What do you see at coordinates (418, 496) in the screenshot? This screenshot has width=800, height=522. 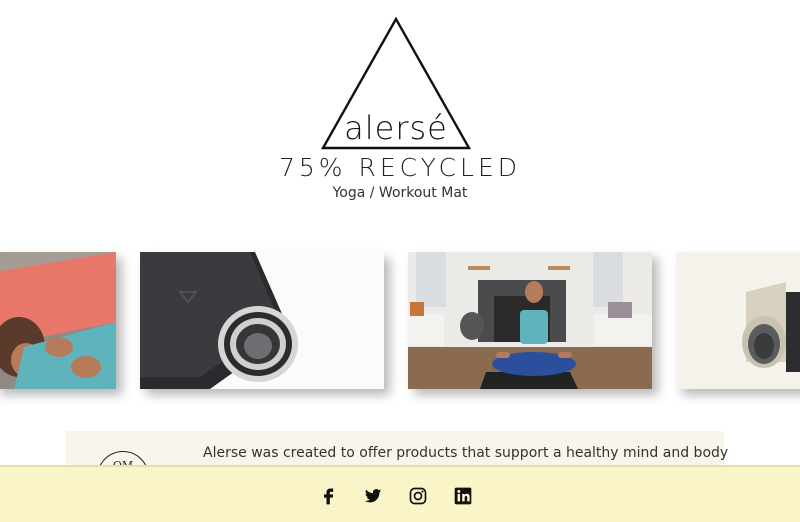 I see `instagram-icon` at bounding box center [418, 496].